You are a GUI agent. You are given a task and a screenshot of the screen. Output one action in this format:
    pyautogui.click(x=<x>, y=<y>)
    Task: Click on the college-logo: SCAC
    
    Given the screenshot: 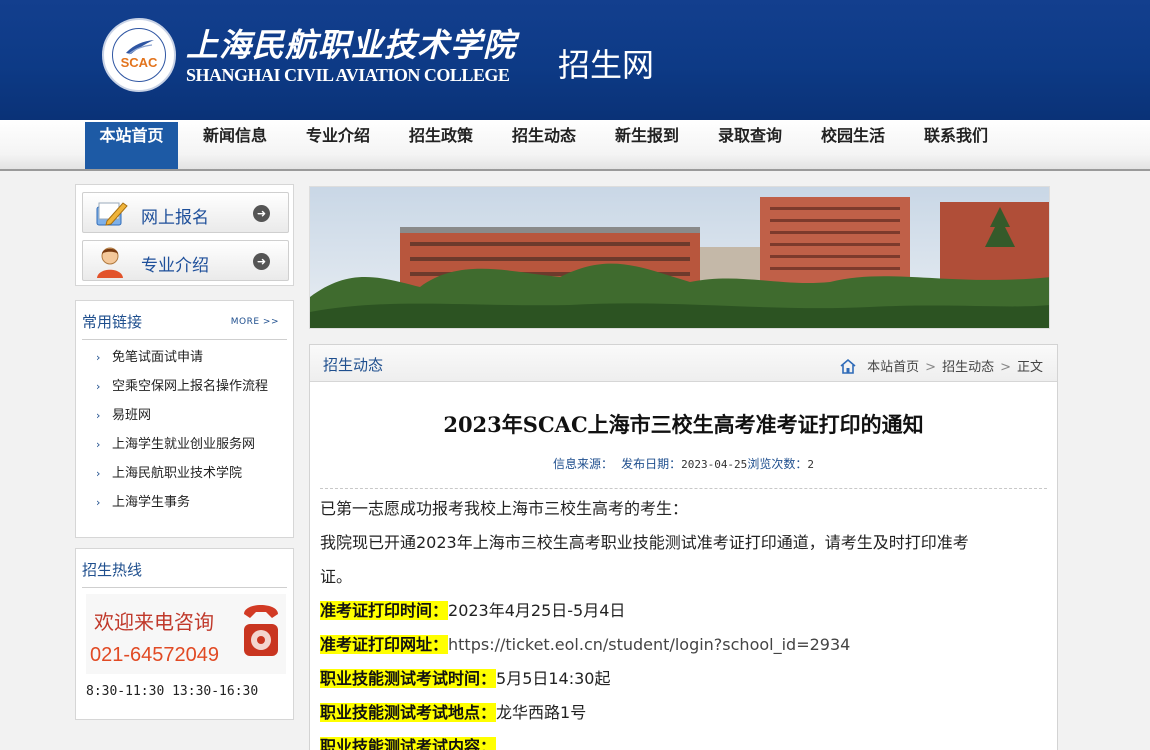 What is the action you would take?
    pyautogui.click(x=139, y=55)
    